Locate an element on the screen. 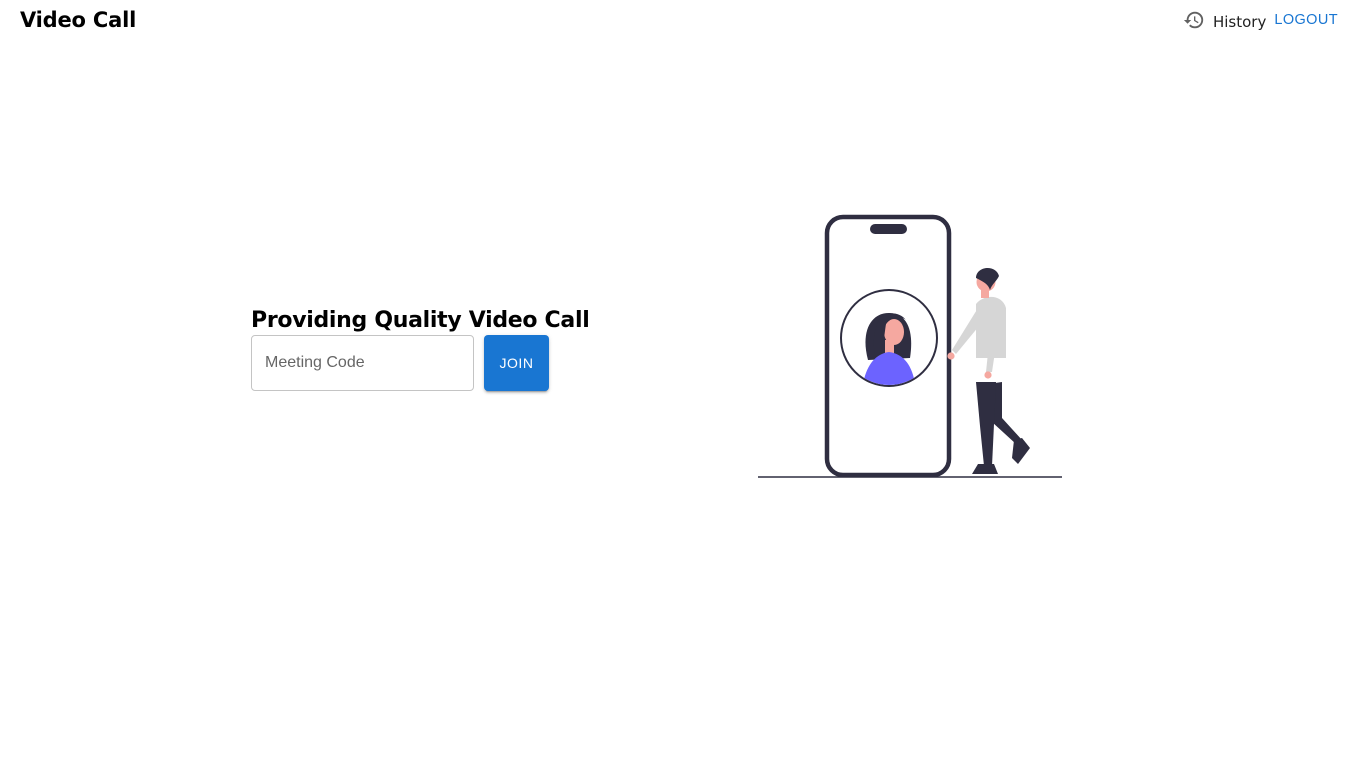 Image resolution: width=1366 pixels, height=768 pixels. join-row: JOIN is located at coordinates (420, 363).